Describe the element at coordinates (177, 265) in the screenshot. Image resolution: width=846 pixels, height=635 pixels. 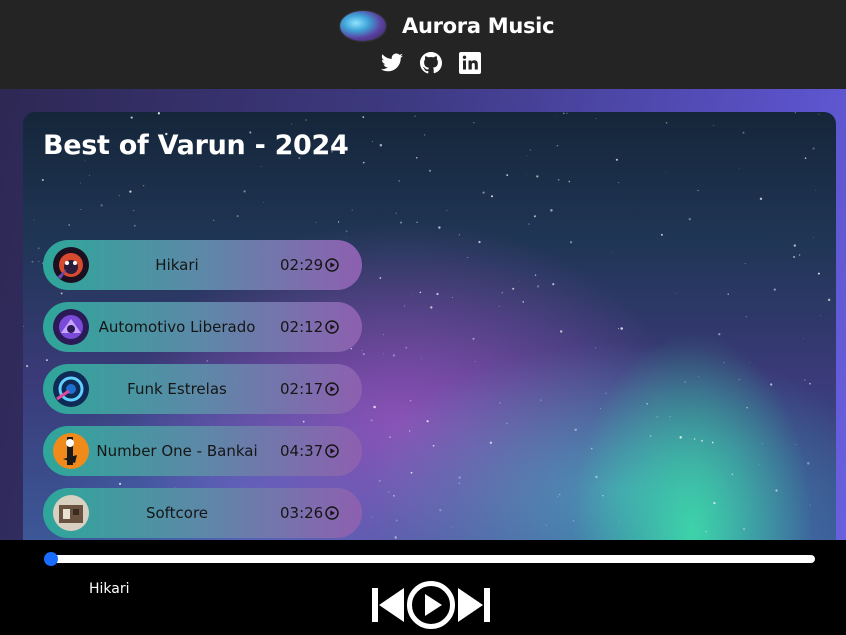
I see `track-title: Hikari` at that location.